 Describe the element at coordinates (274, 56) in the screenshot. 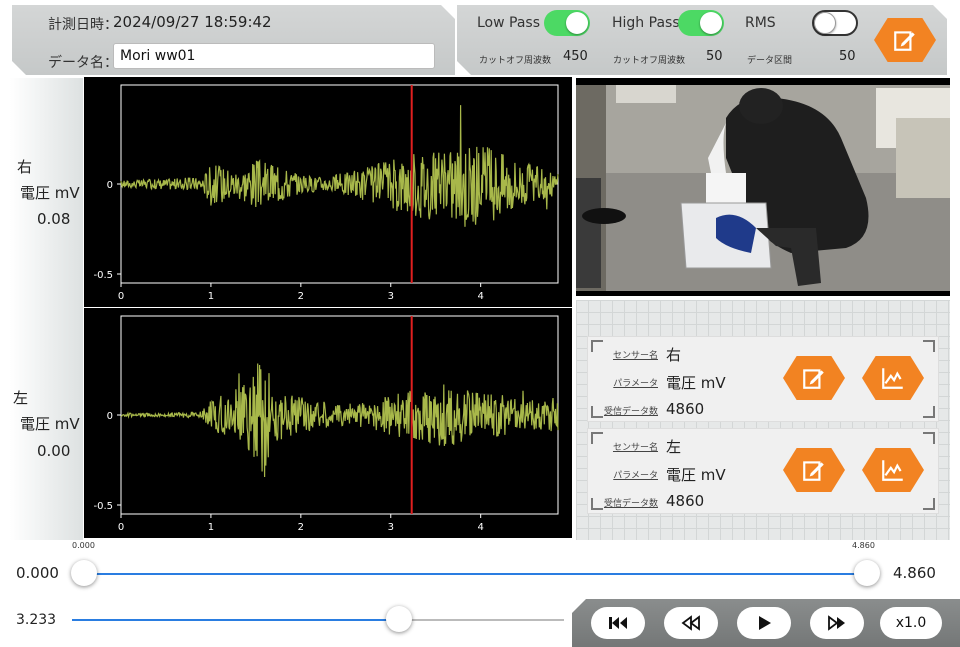

I see `data-name-field: Mori ww01` at that location.